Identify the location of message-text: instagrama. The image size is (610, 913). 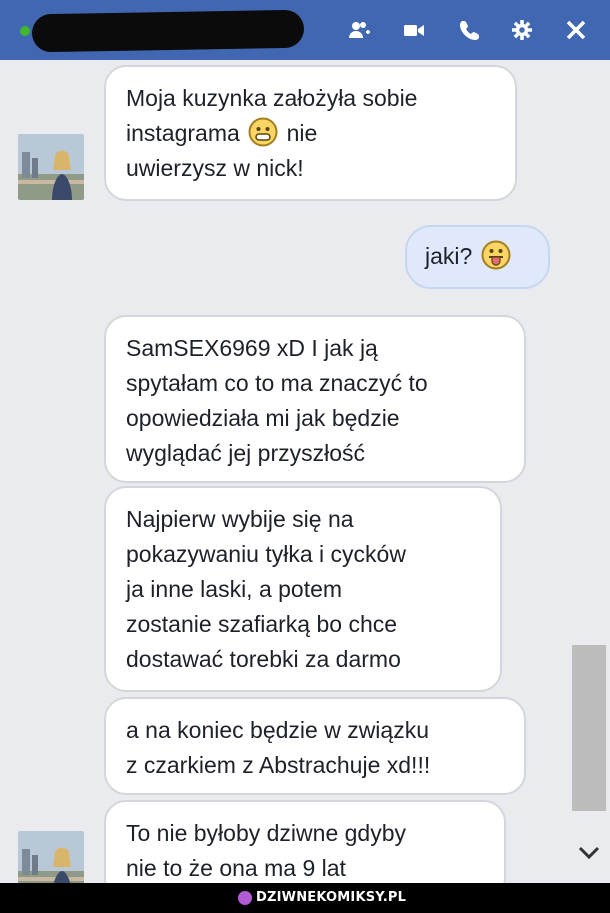
(183, 133).